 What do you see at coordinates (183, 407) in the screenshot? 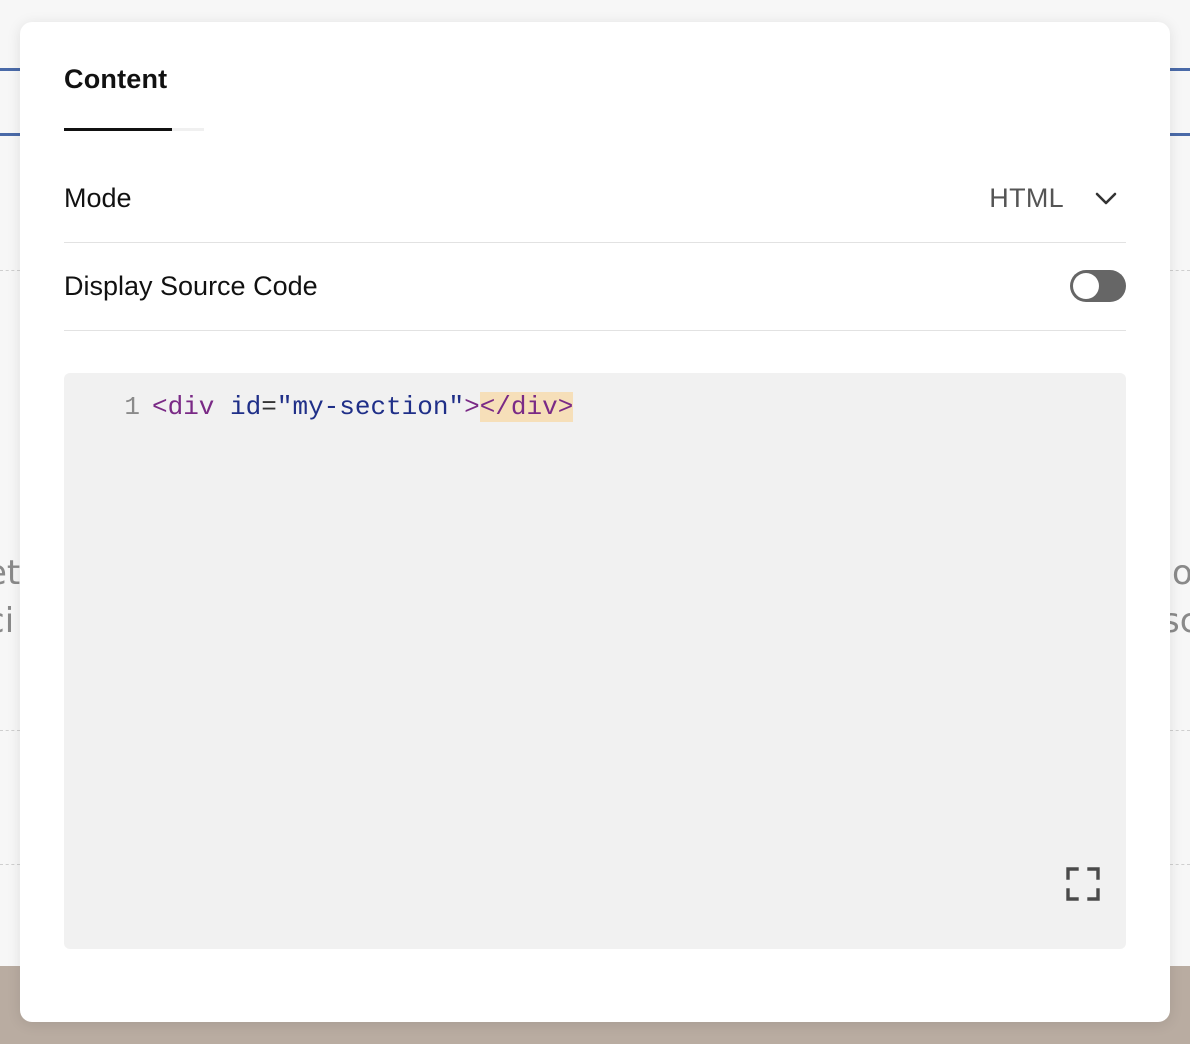
I see `code-token-open-tag: <div` at bounding box center [183, 407].